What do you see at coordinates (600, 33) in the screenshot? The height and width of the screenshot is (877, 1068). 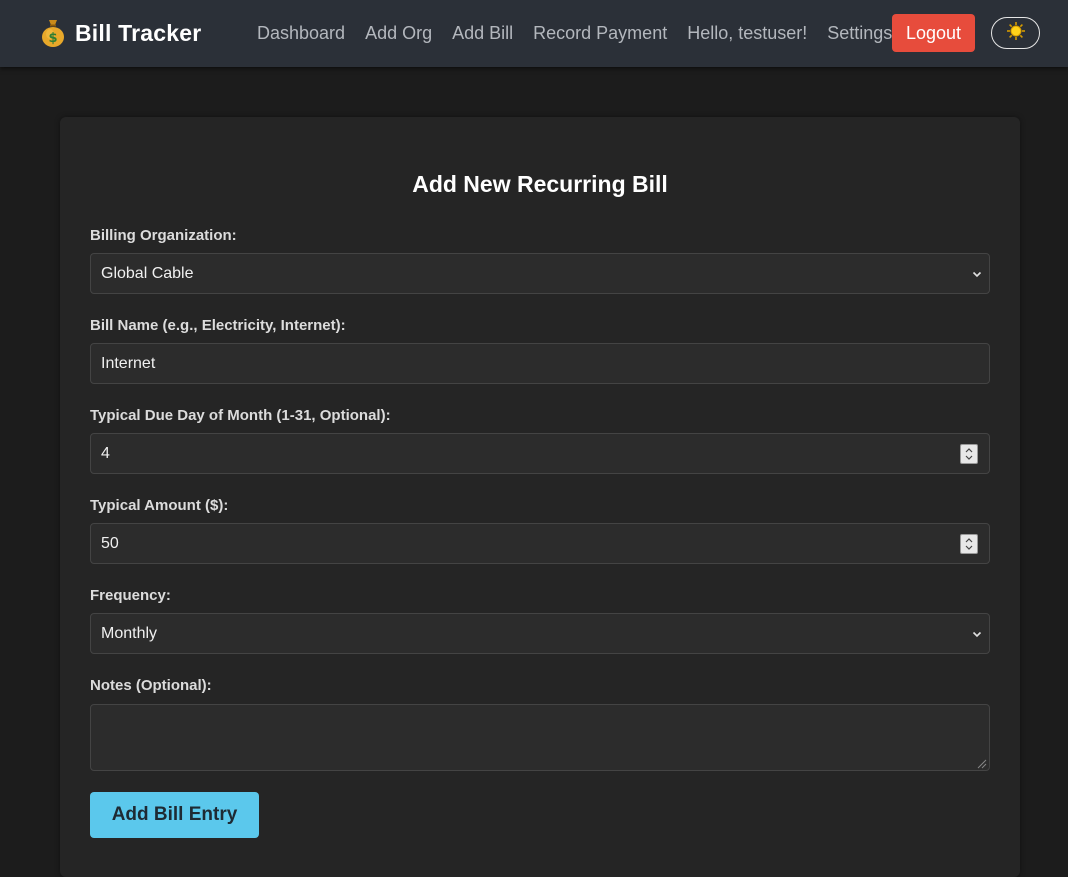 I see `nav-record-payment-link: Record Payment` at bounding box center [600, 33].